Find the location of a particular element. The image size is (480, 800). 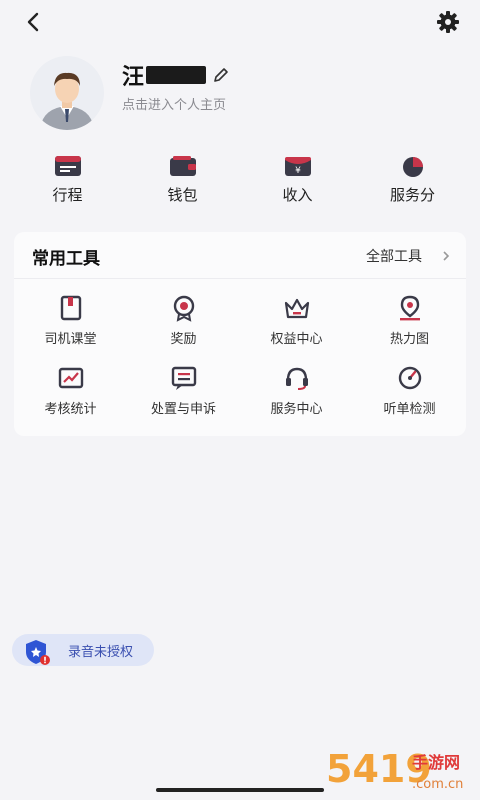

profile-name-row: 汪 is located at coordinates (176, 75).